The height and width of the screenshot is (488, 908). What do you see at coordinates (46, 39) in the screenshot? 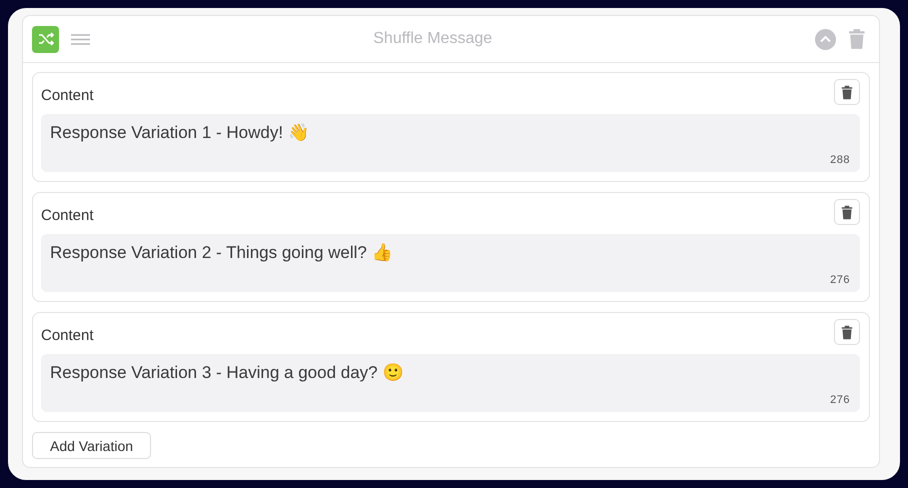
I see `shuffle-icon` at bounding box center [46, 39].